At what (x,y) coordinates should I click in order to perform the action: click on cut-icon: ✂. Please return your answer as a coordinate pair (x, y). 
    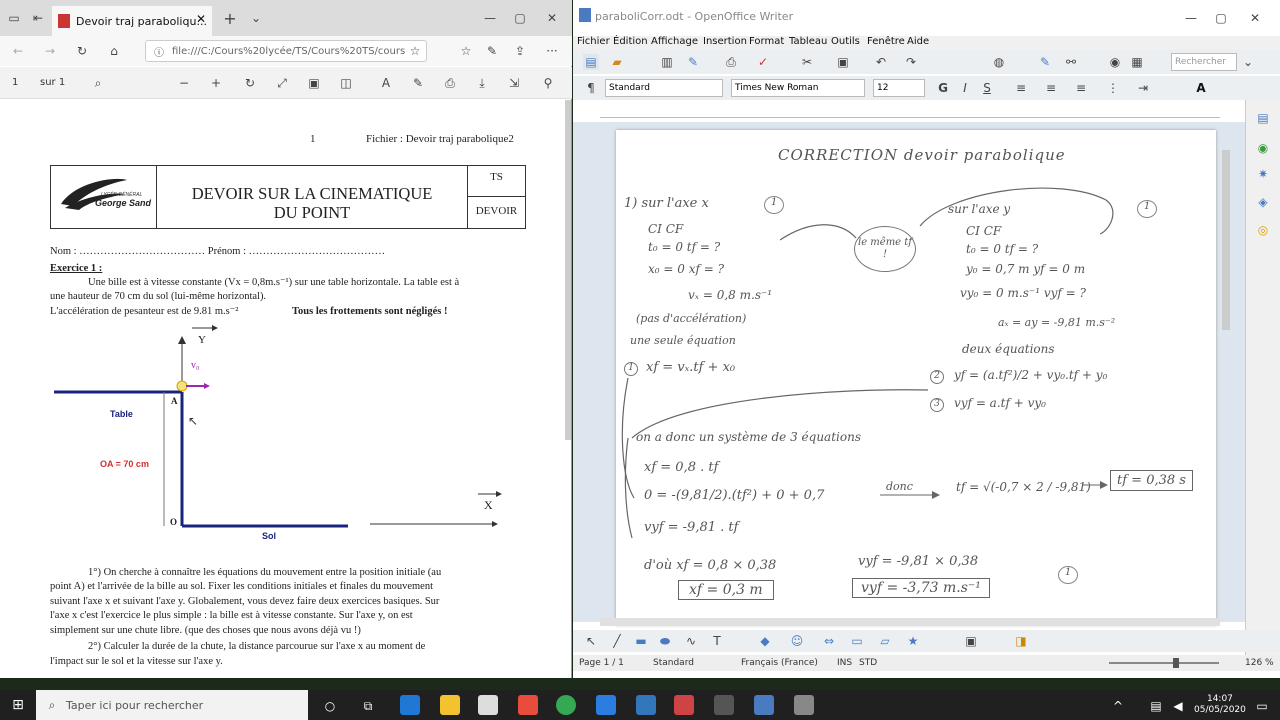
    Looking at the image, I should click on (807, 62).